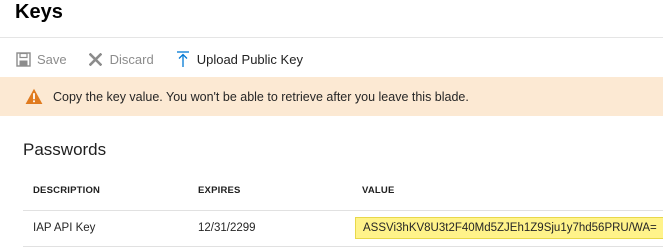  I want to click on column-header-value: VALUE, so click(378, 190).